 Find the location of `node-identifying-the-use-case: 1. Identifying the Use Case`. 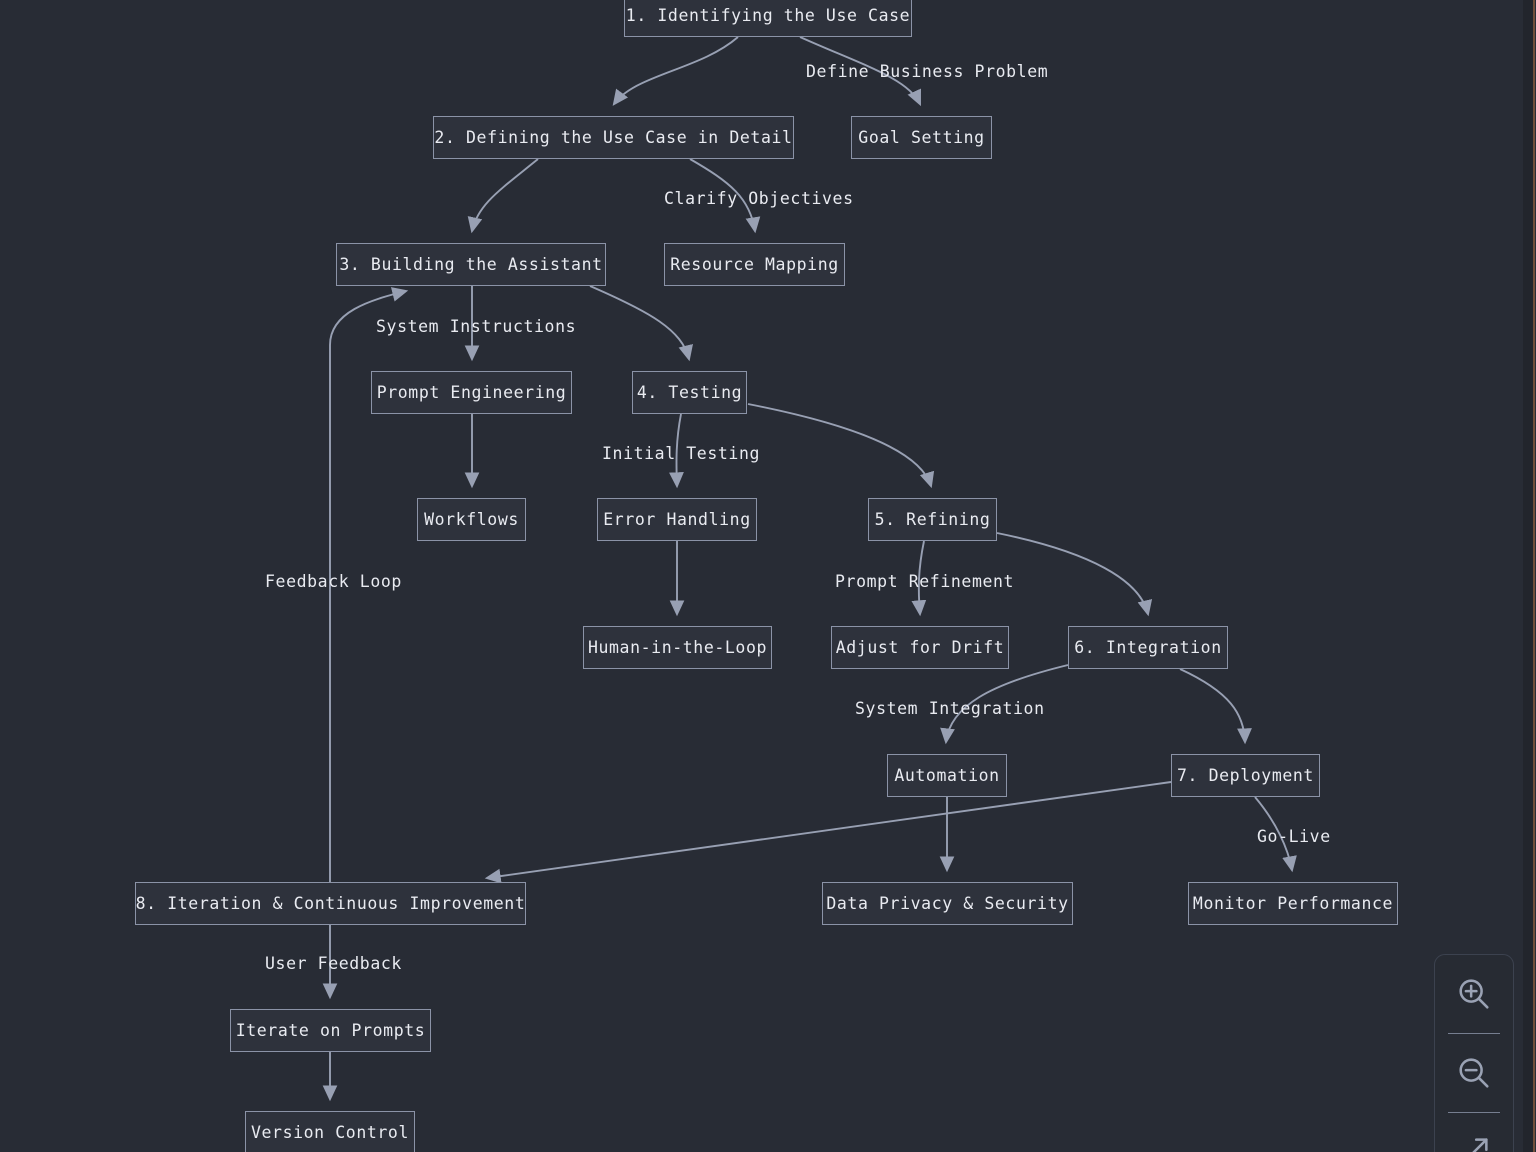

node-identifying-the-use-case: 1. Identifying the Use Case is located at coordinates (768, 18).